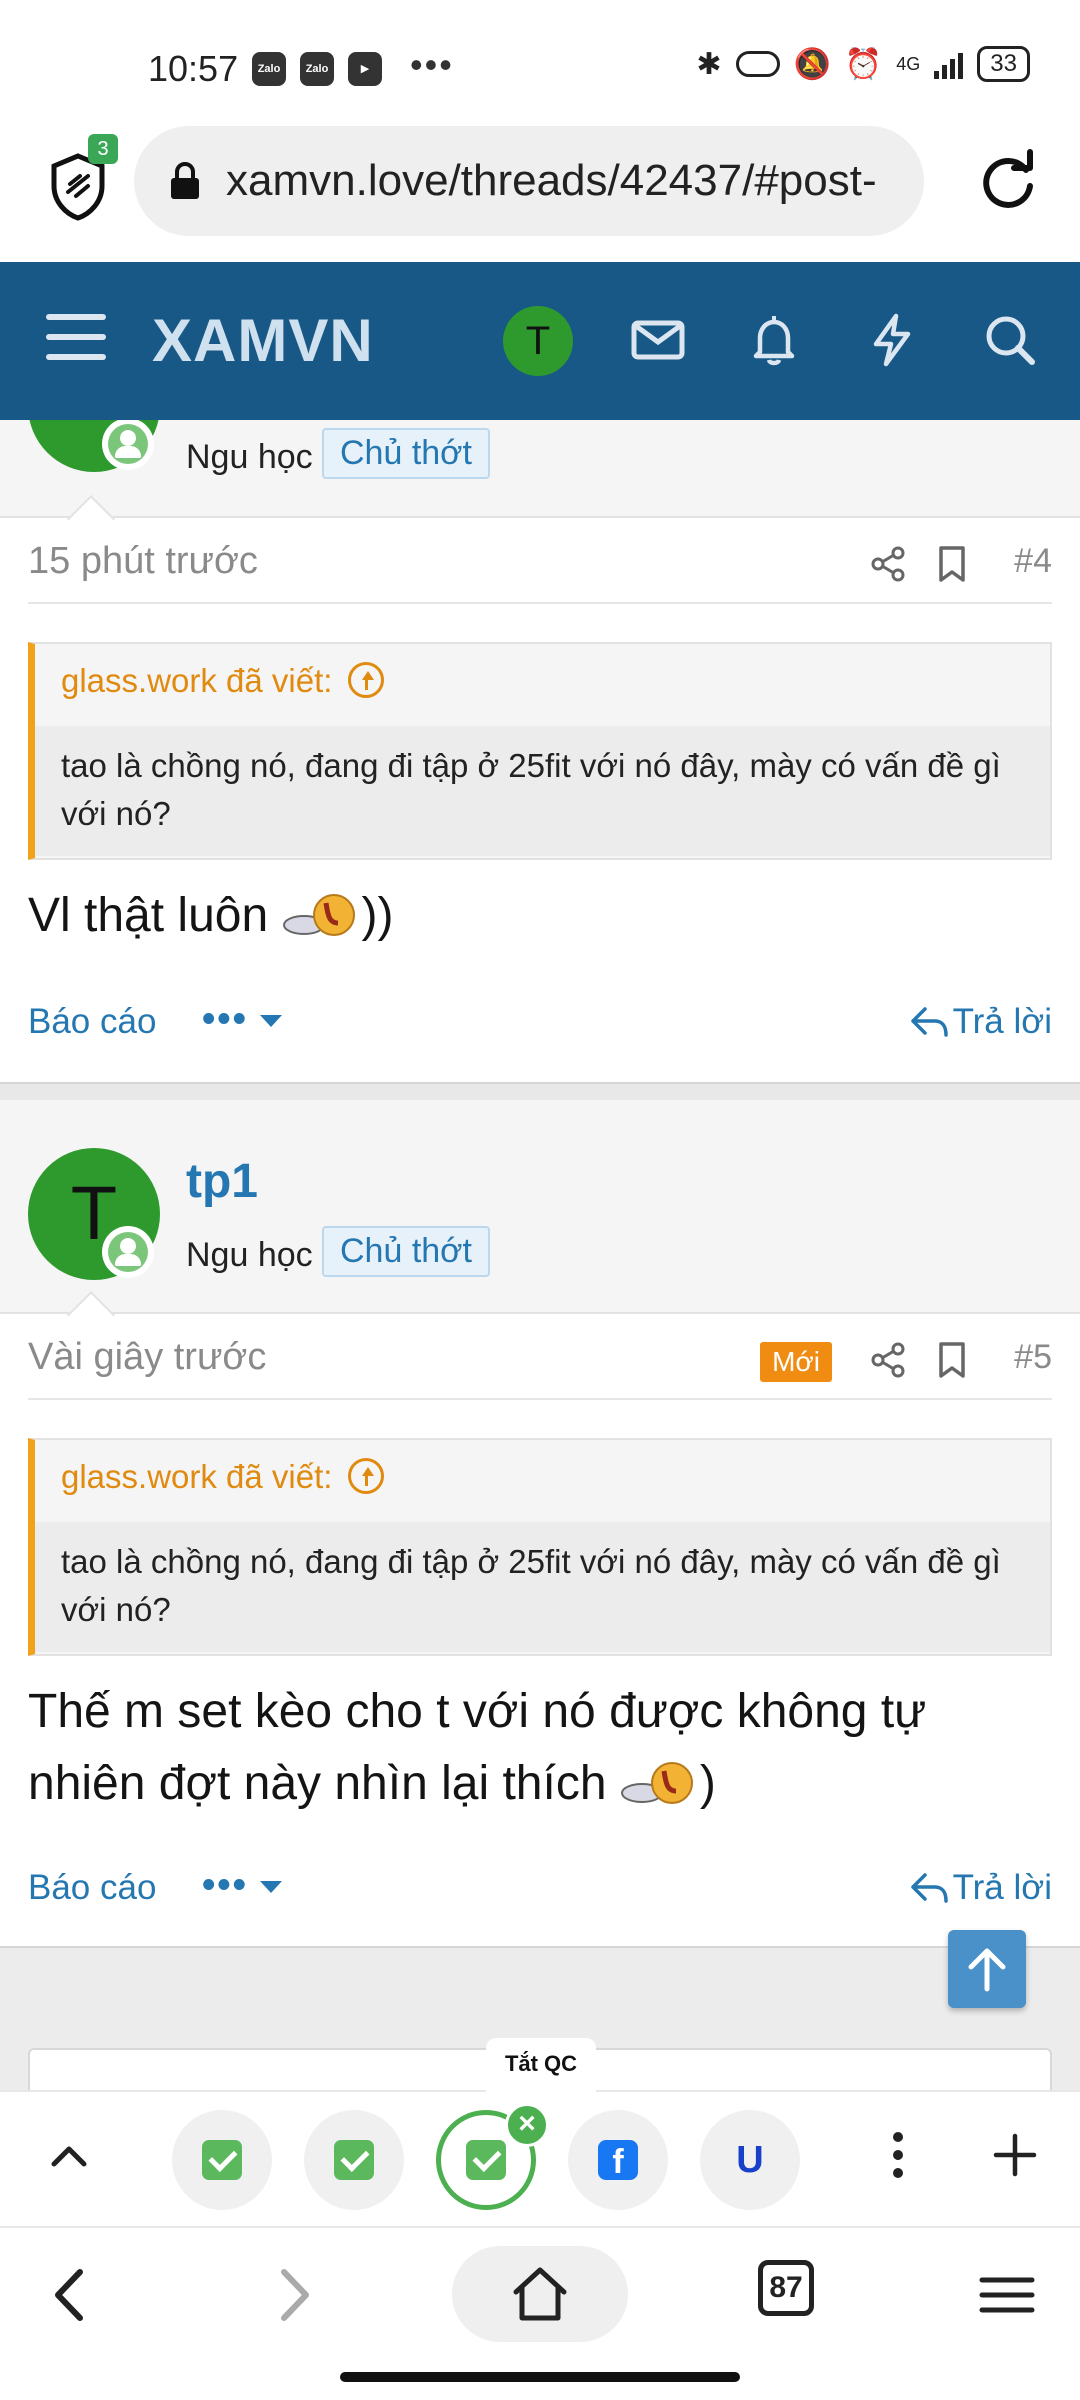  I want to click on bell-icon, so click(774, 340).